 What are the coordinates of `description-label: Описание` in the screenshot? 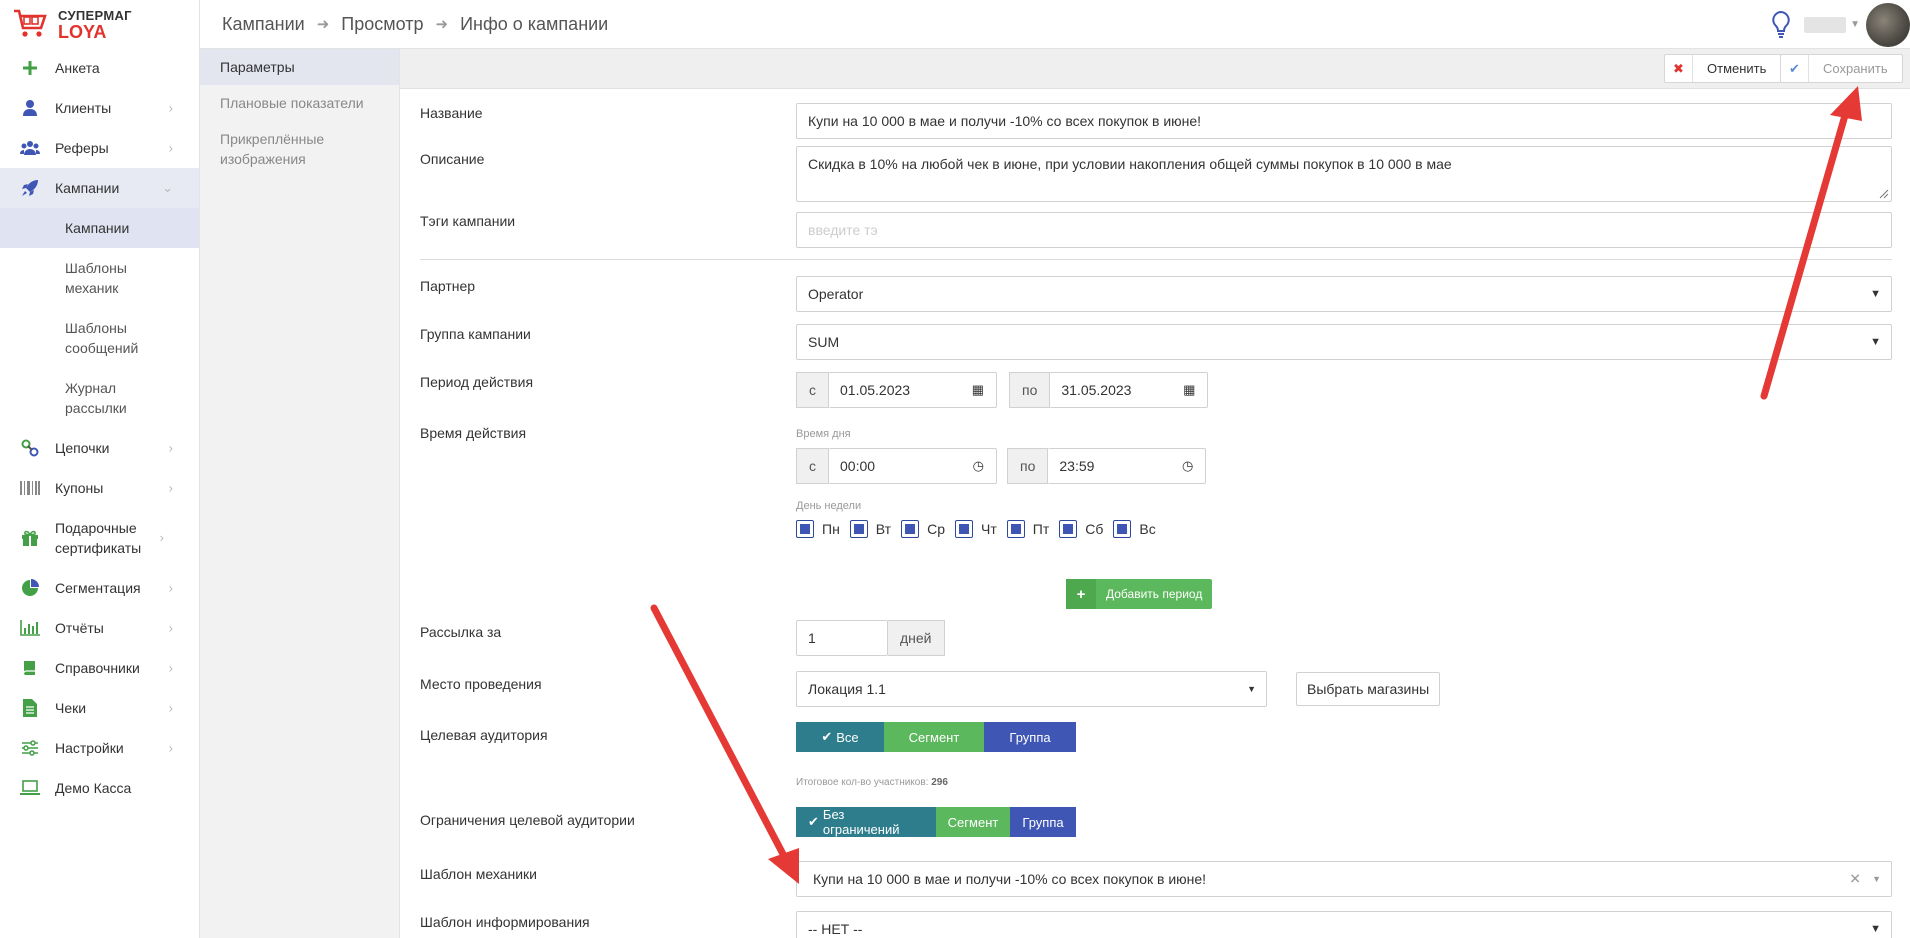 It's located at (452, 159).